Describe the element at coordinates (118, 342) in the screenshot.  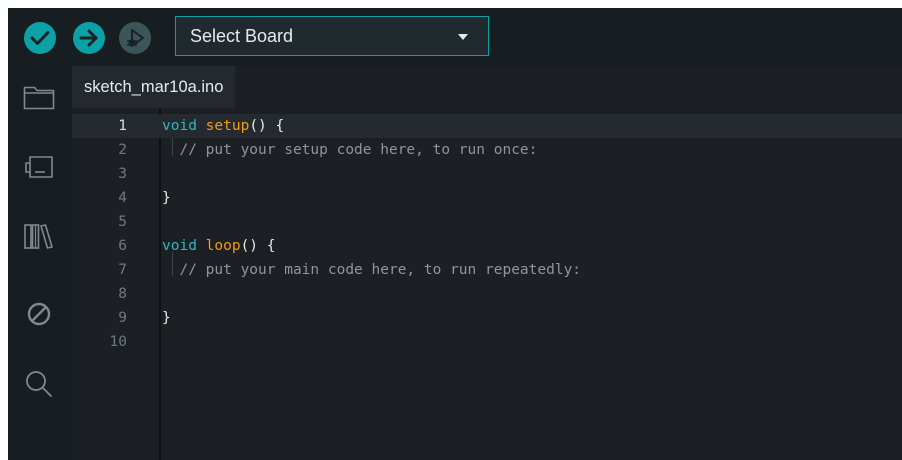
I see `line-number: 10` at that location.